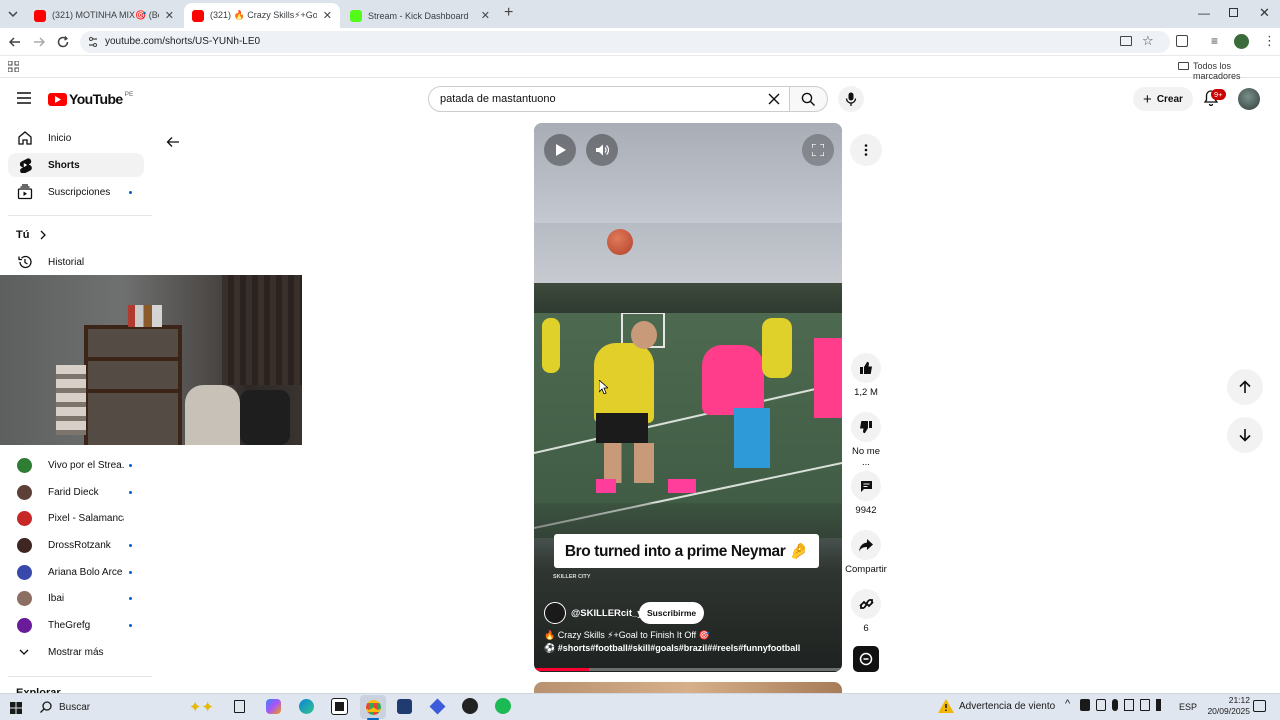  Describe the element at coordinates (609, 99) in the screenshot. I see `search-input: patada de mastantuono` at that location.